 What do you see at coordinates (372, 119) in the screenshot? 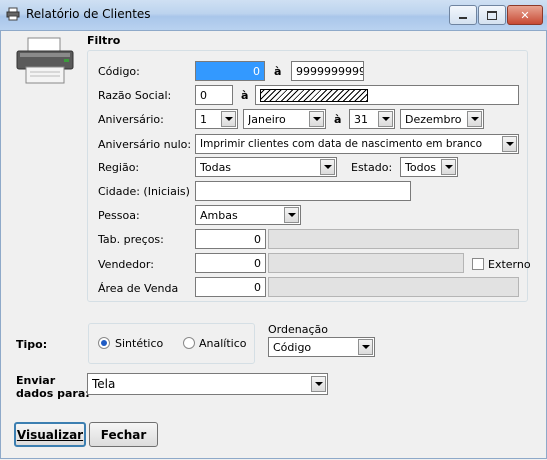
I see `aniversario-day-to-select: 31` at bounding box center [372, 119].